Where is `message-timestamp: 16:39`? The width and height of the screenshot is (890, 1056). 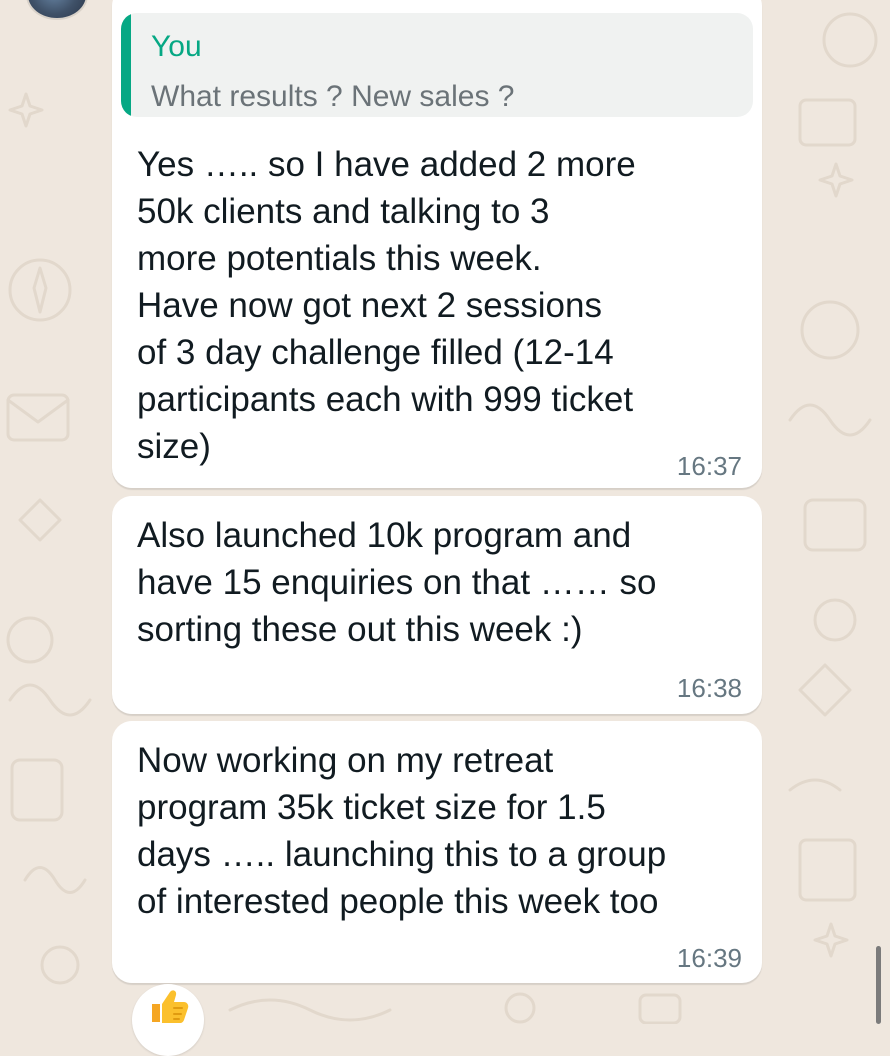 message-timestamp: 16:39 is located at coordinates (709, 958).